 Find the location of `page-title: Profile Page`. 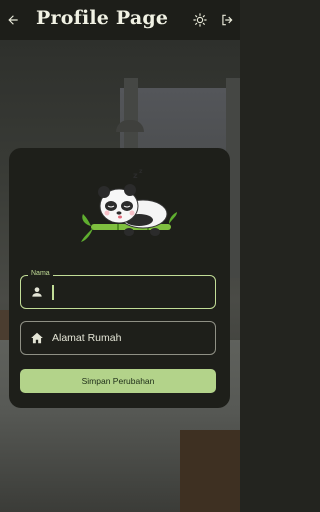

page-title: Profile Page is located at coordinates (102, 18).